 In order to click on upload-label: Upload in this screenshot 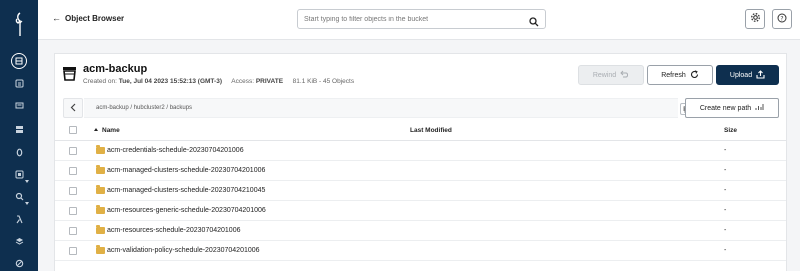, I will do `click(741, 75)`.